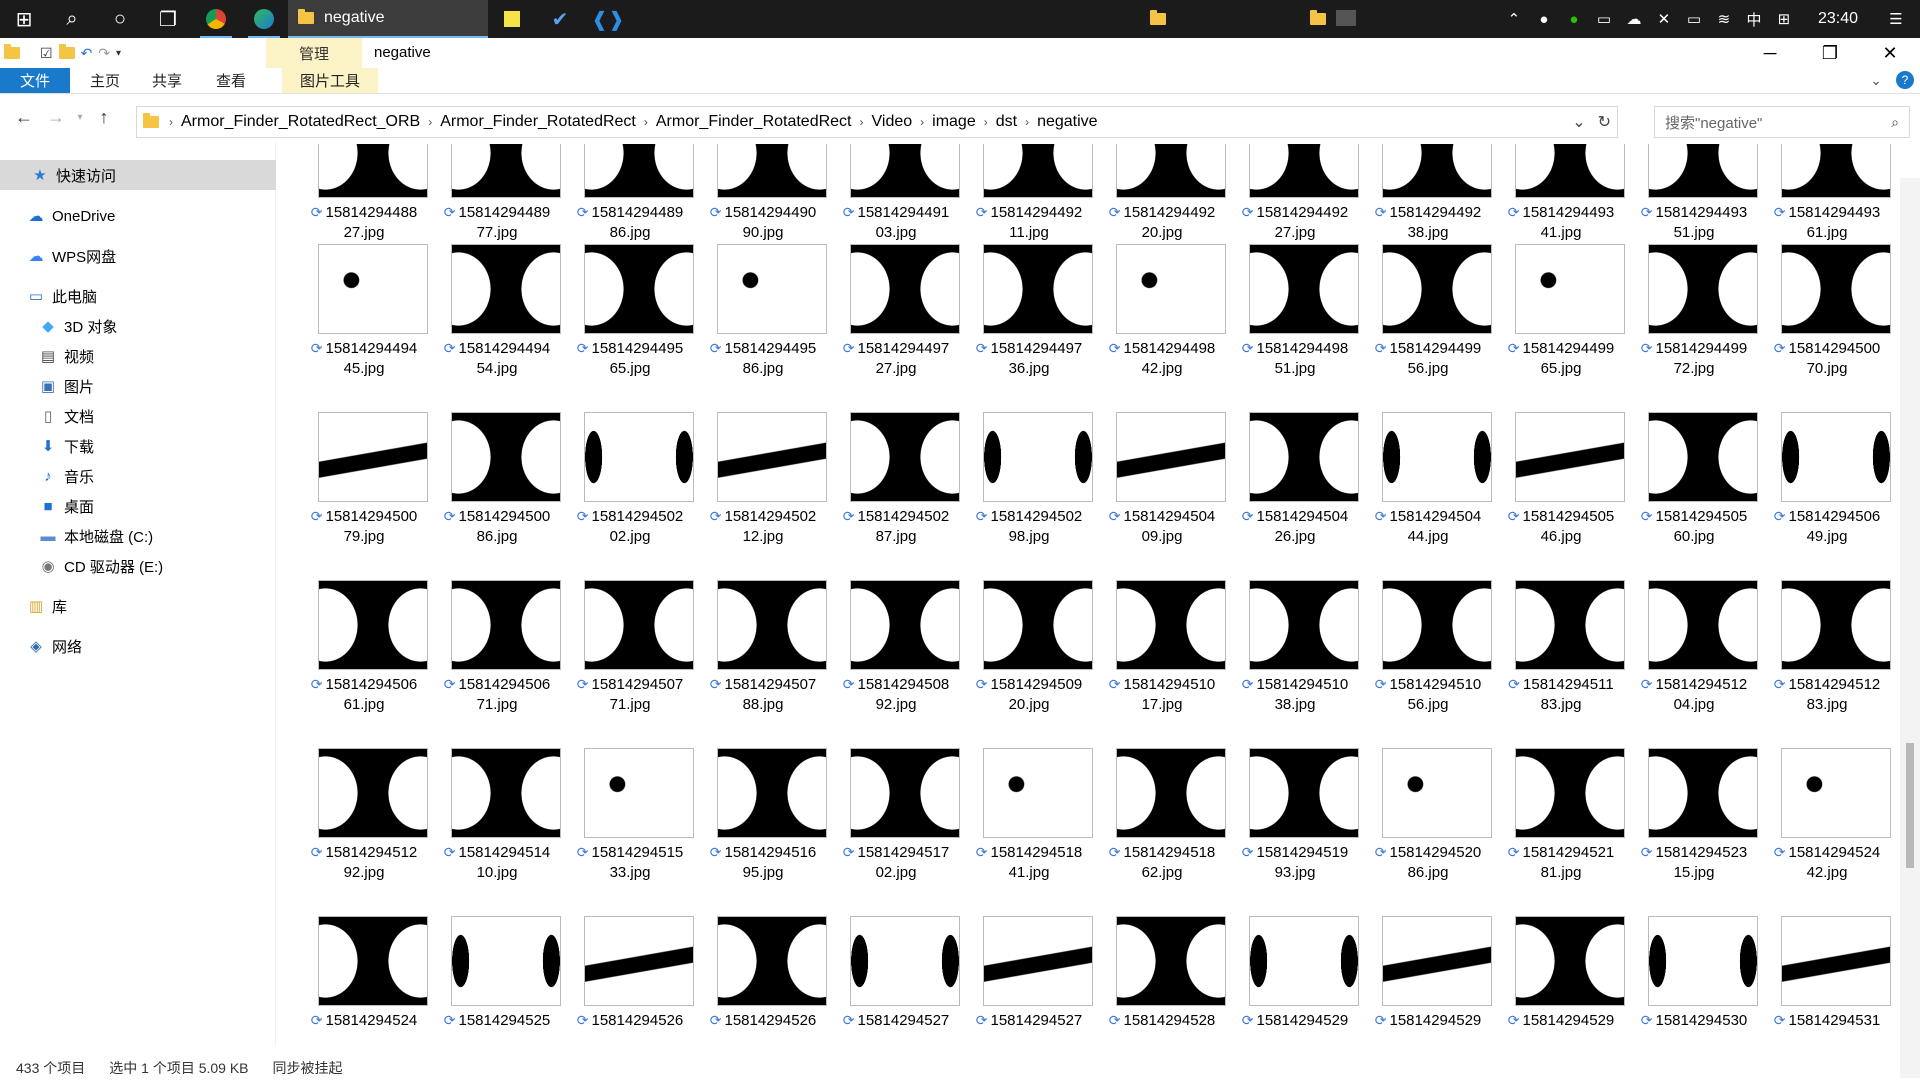 The height and width of the screenshot is (1080, 1920). I want to click on breadcrumb-item: Armor_Finder_RotatedRect, so click(538, 122).